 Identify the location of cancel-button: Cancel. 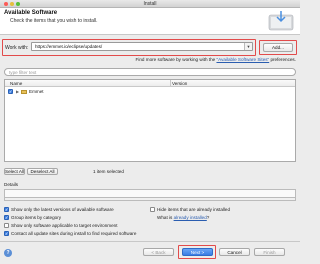
(234, 252).